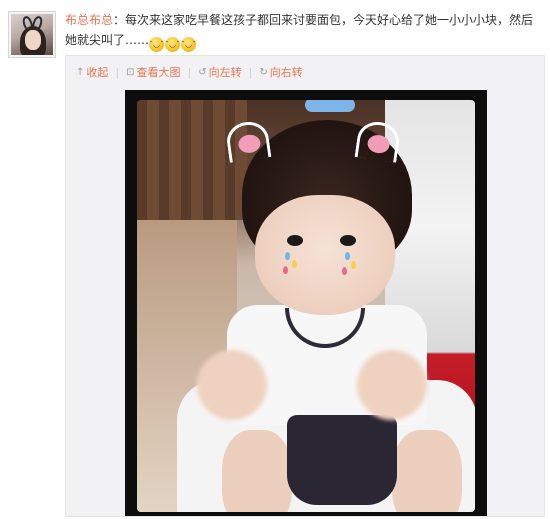 This screenshot has height=519, width=550. What do you see at coordinates (130, 72) in the screenshot?
I see `enlarge-icon: ⊡` at bounding box center [130, 72].